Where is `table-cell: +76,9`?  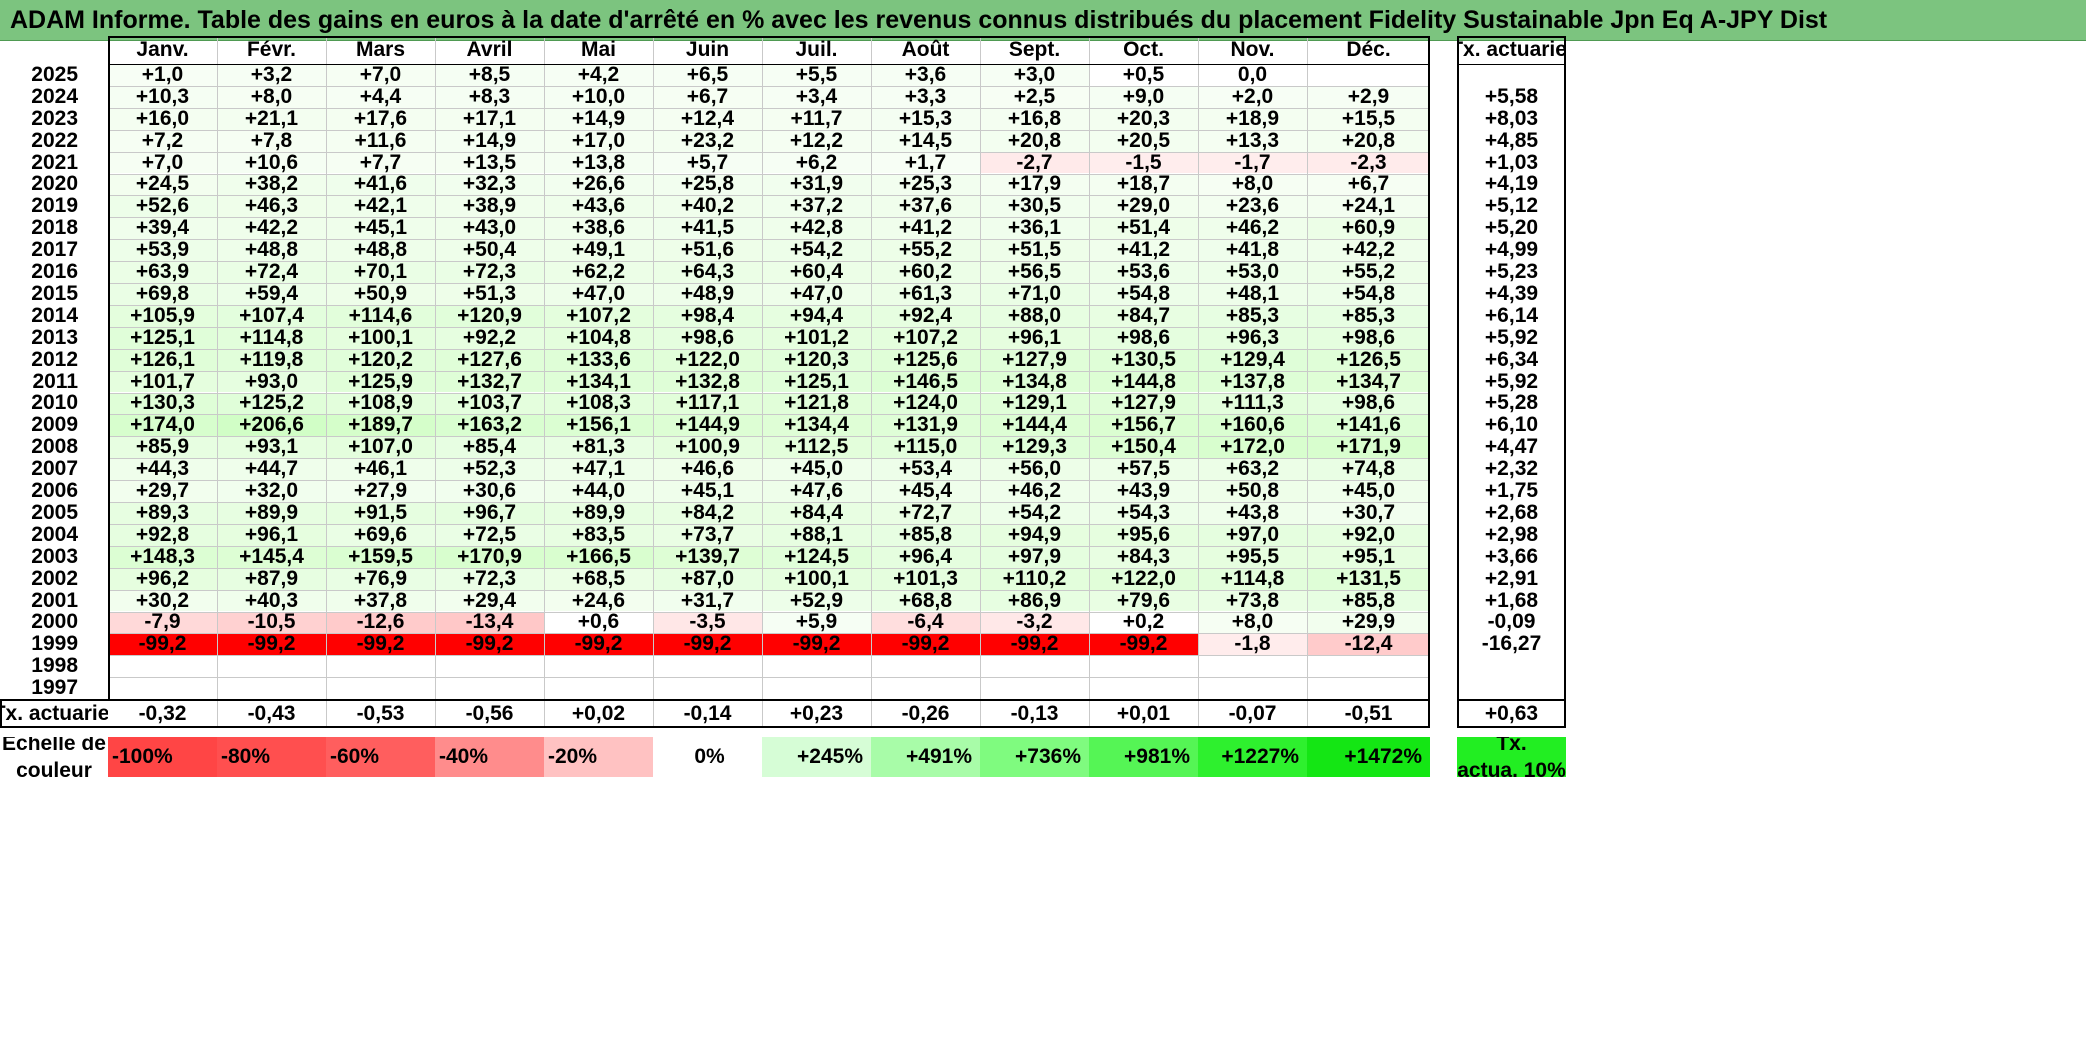 table-cell: +76,9 is located at coordinates (380, 578).